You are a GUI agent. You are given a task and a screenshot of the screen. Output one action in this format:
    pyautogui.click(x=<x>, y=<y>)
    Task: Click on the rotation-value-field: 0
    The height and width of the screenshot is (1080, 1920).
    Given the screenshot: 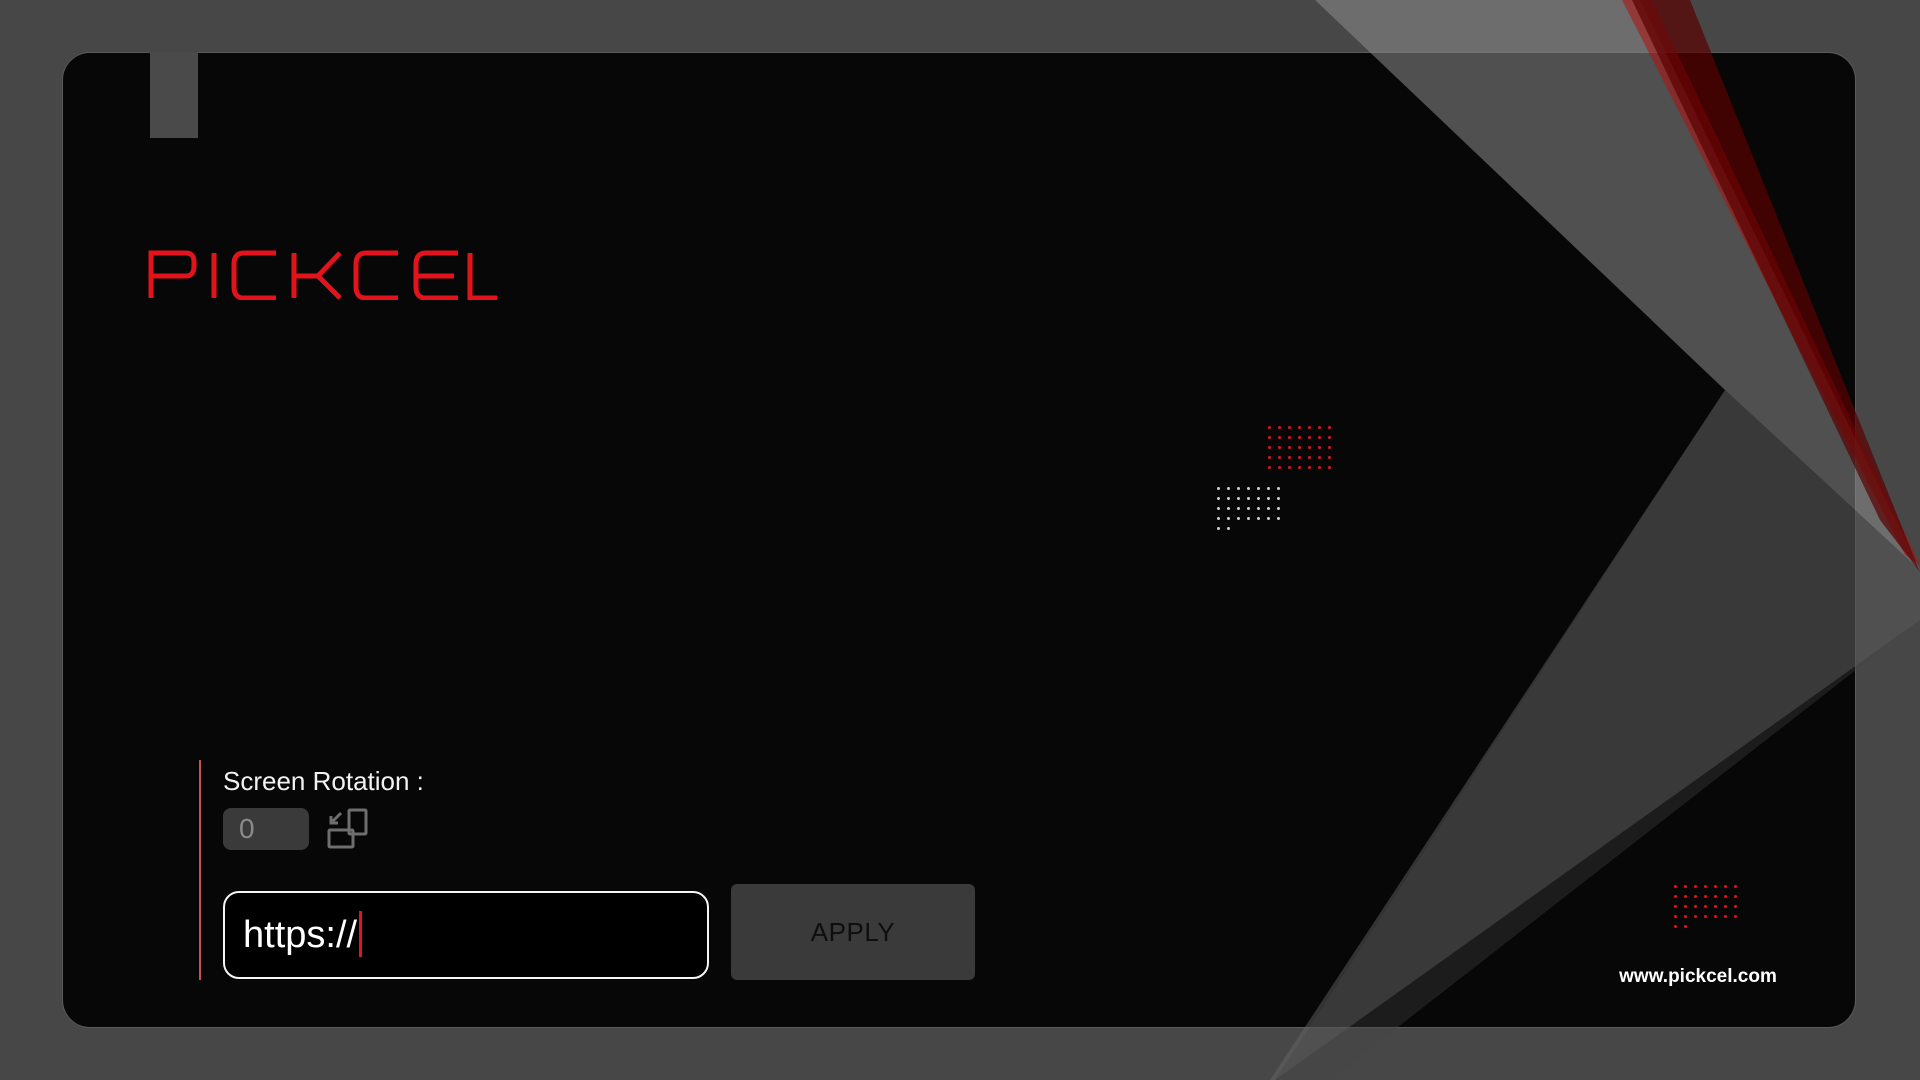 What is the action you would take?
    pyautogui.click(x=266, y=829)
    